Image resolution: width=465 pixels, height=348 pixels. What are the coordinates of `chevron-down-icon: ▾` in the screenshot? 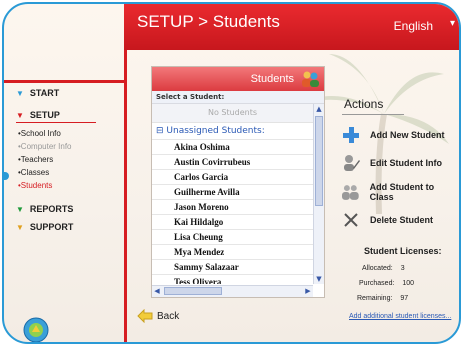 It's located at (452, 23).